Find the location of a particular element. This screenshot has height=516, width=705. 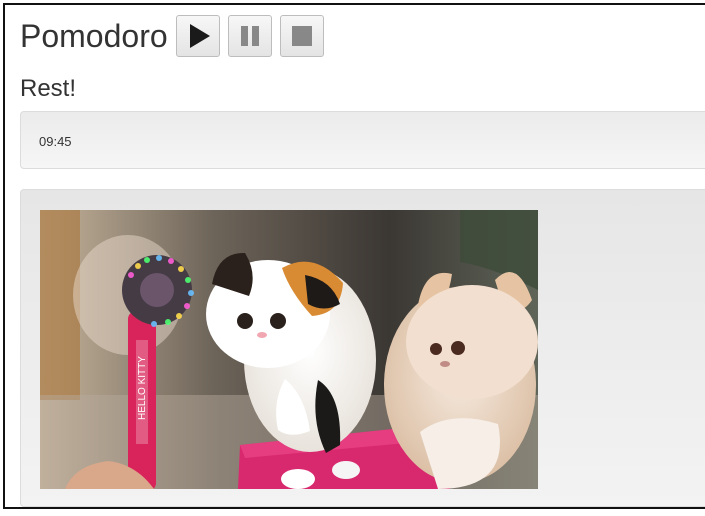

stop-icon is located at coordinates (301, 36).